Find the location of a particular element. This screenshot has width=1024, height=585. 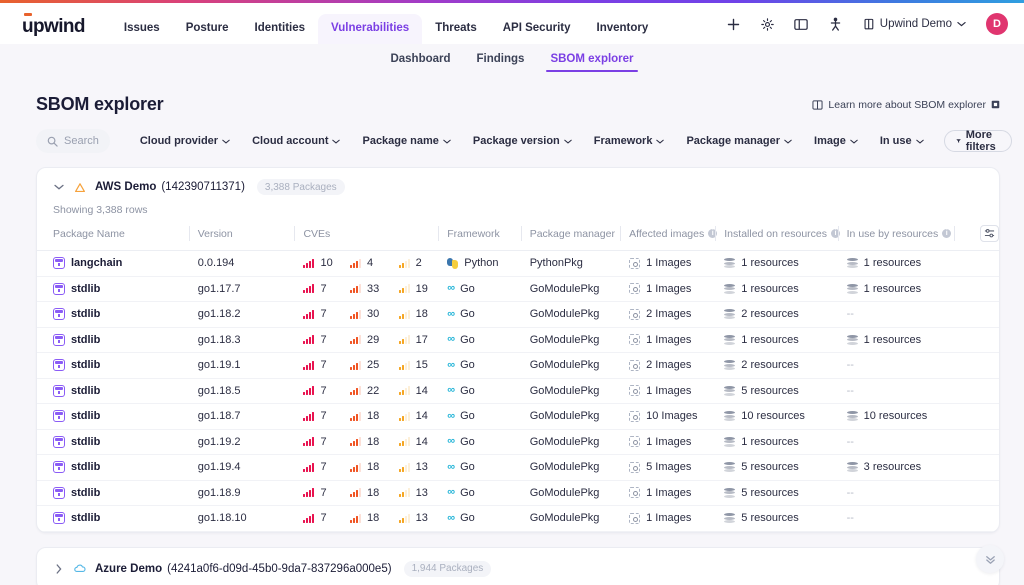

filter-in-use: In use is located at coordinates (902, 141).